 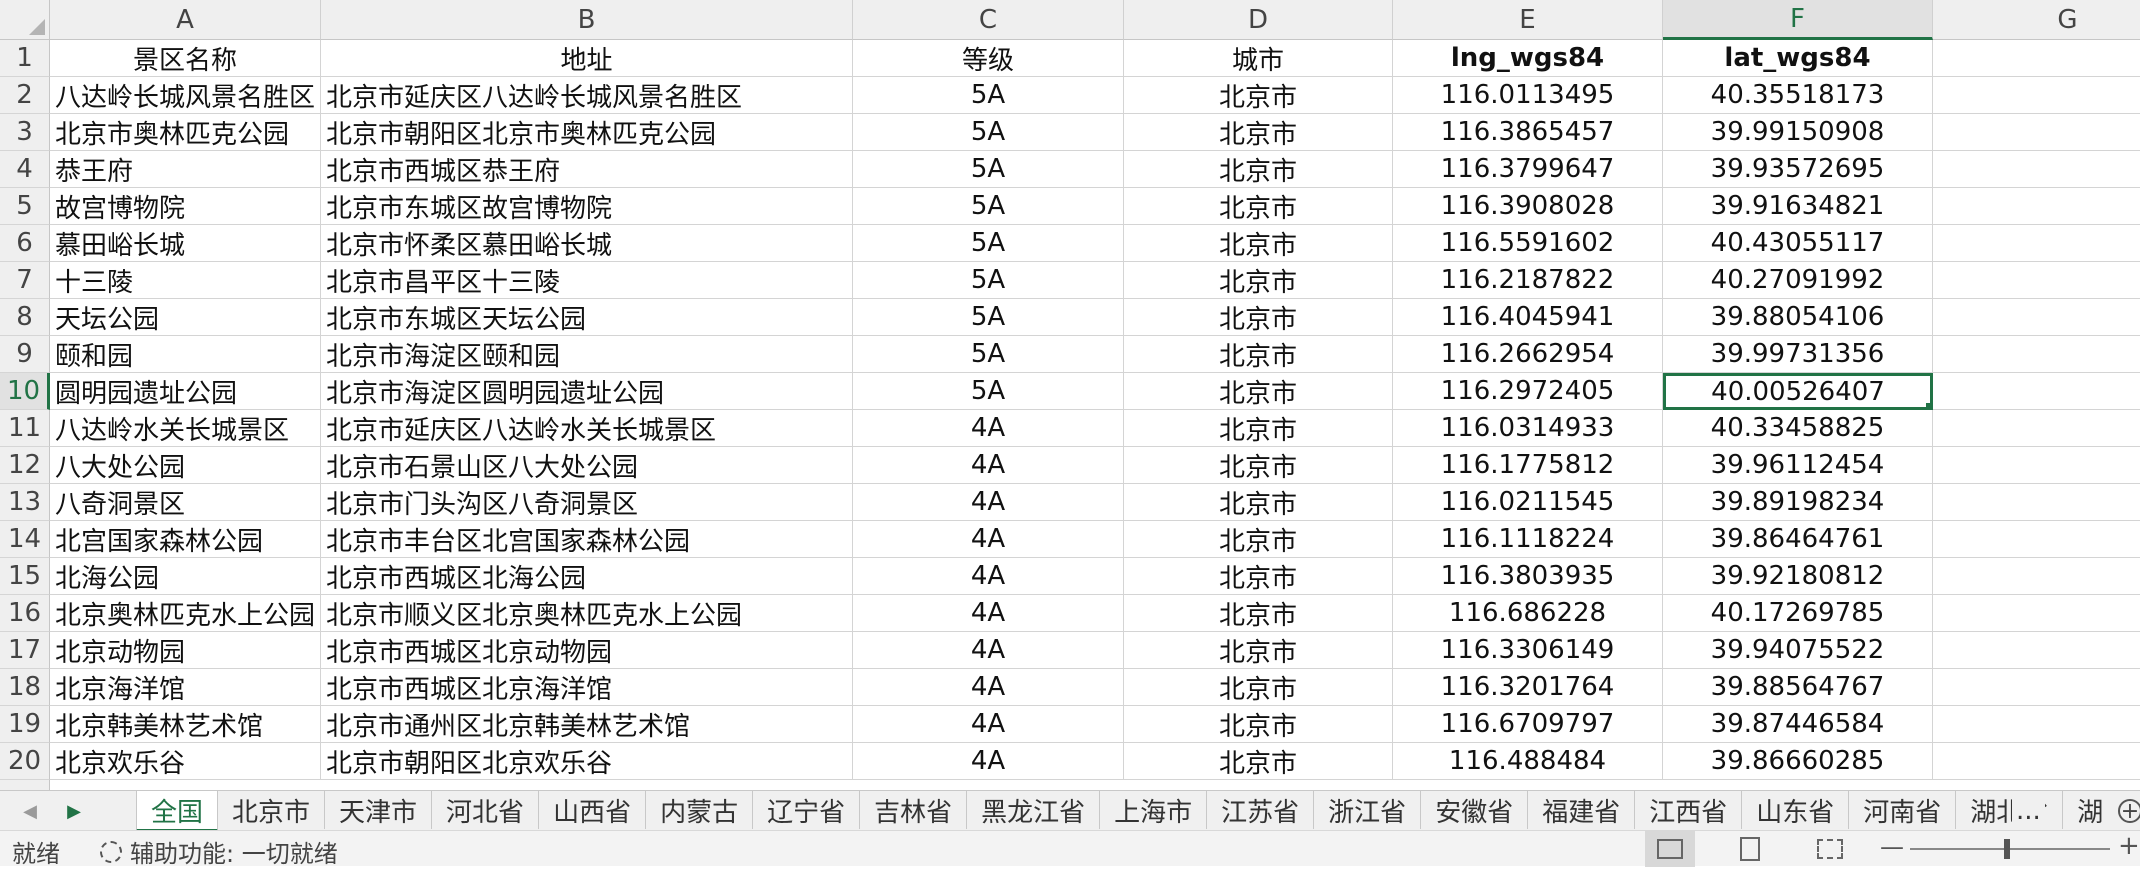 I want to click on zoom-slider, so click(x=2010, y=849).